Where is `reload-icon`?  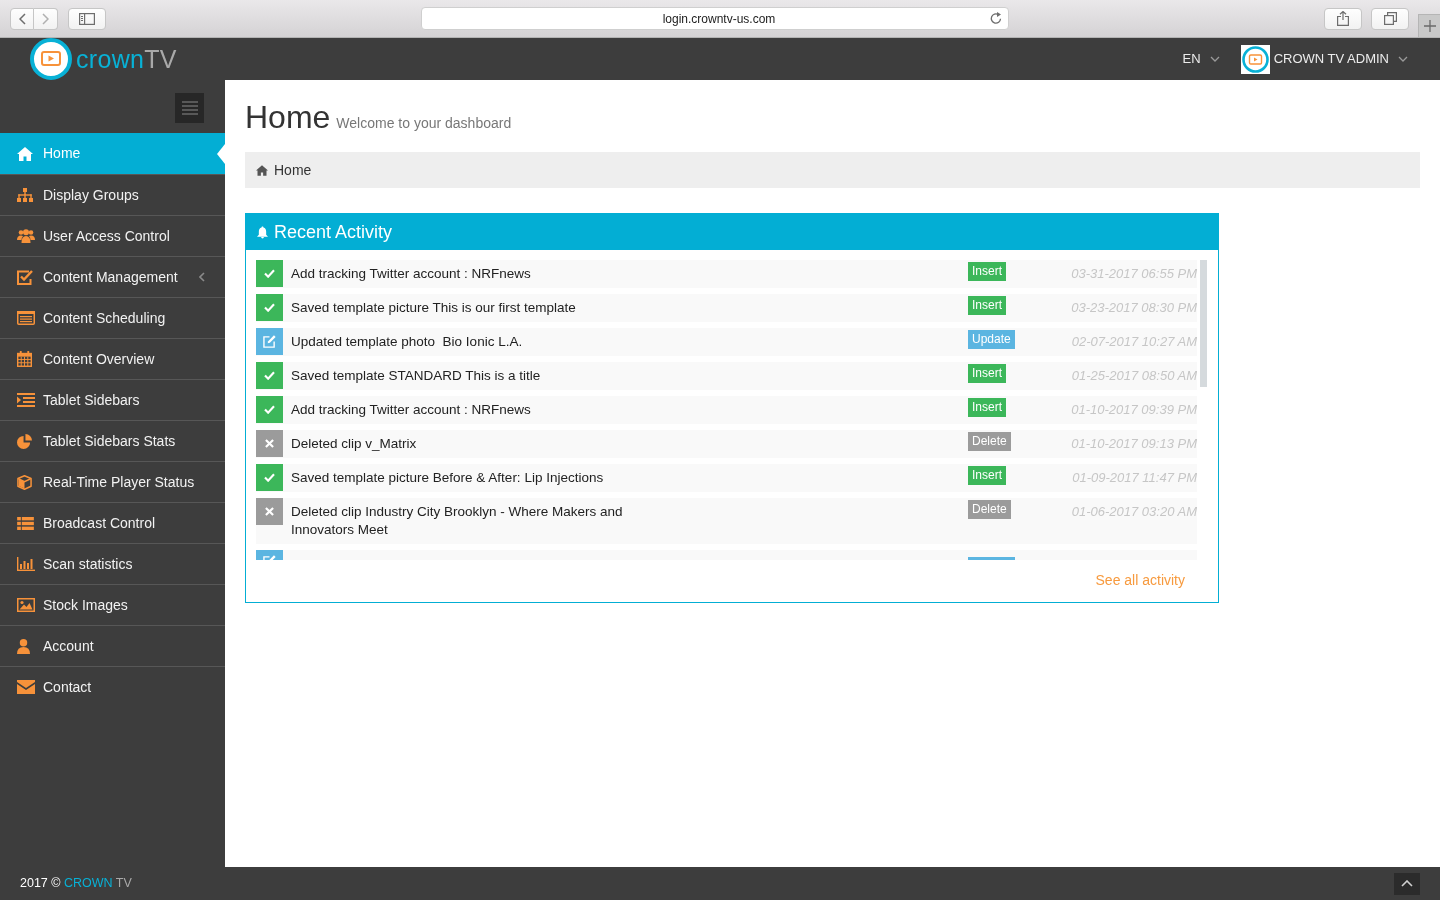 reload-icon is located at coordinates (996, 18).